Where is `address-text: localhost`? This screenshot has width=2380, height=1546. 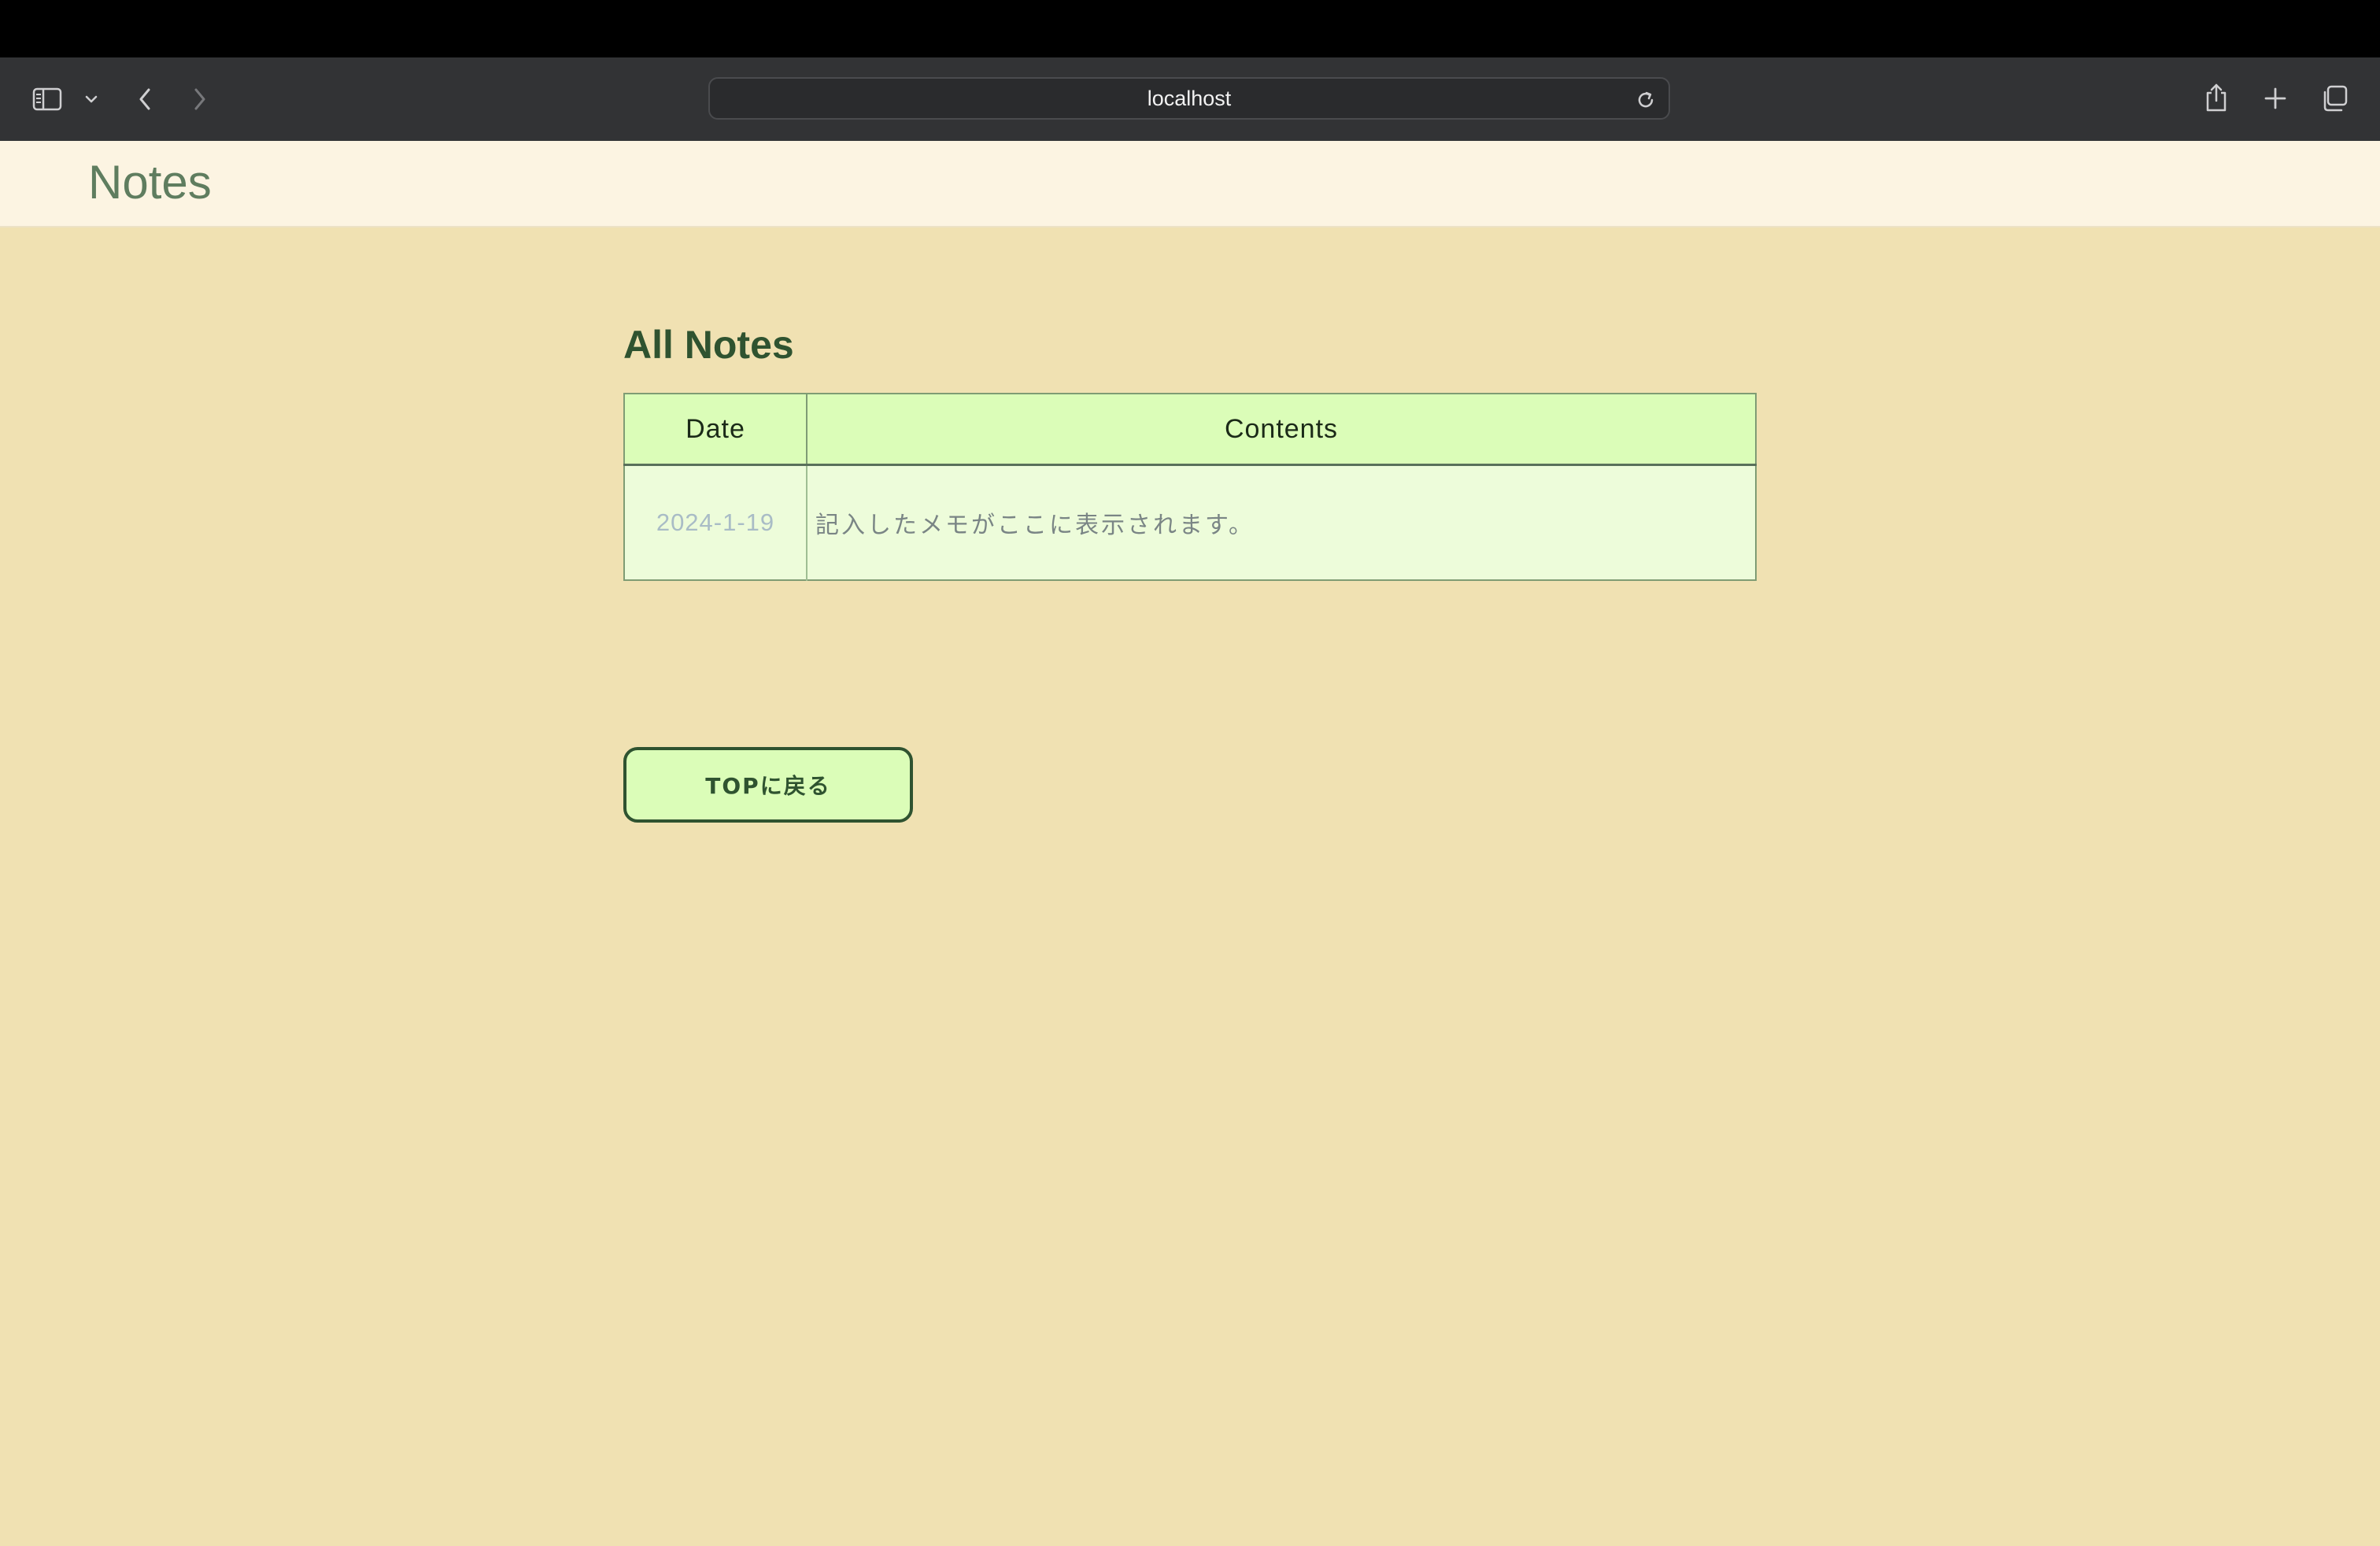 address-text: localhost is located at coordinates (1189, 98).